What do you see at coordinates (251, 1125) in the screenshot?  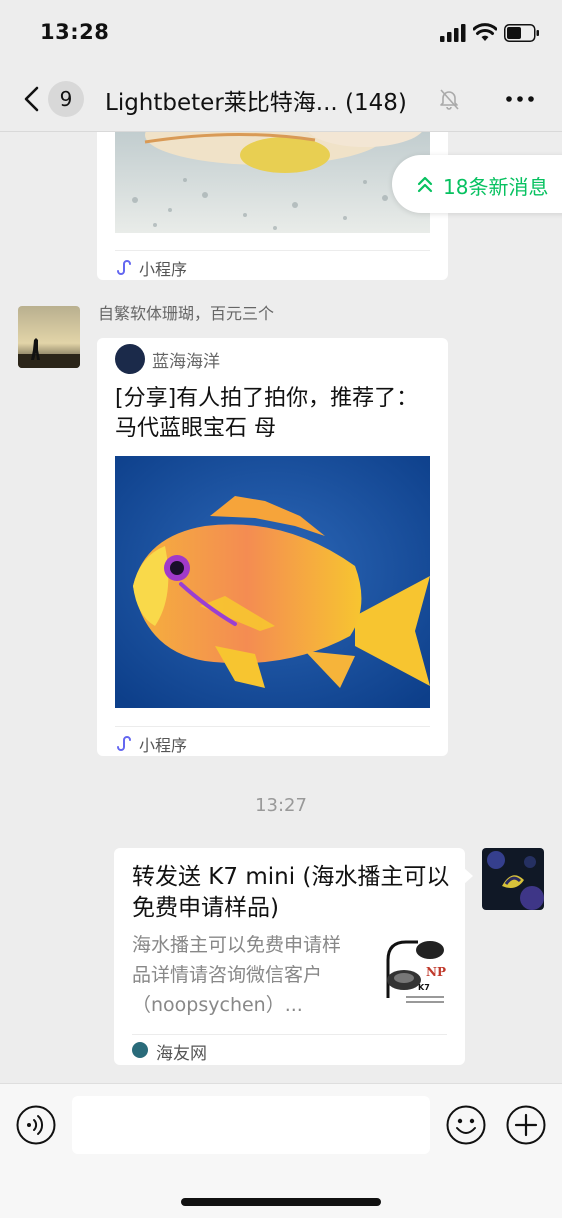 I see `message-input` at bounding box center [251, 1125].